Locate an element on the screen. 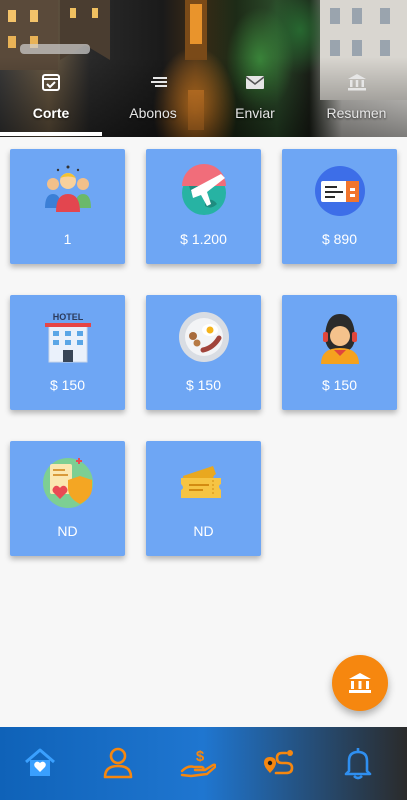 This screenshot has width=407, height=800. card-flight: $ 1.200 is located at coordinates (203, 206).